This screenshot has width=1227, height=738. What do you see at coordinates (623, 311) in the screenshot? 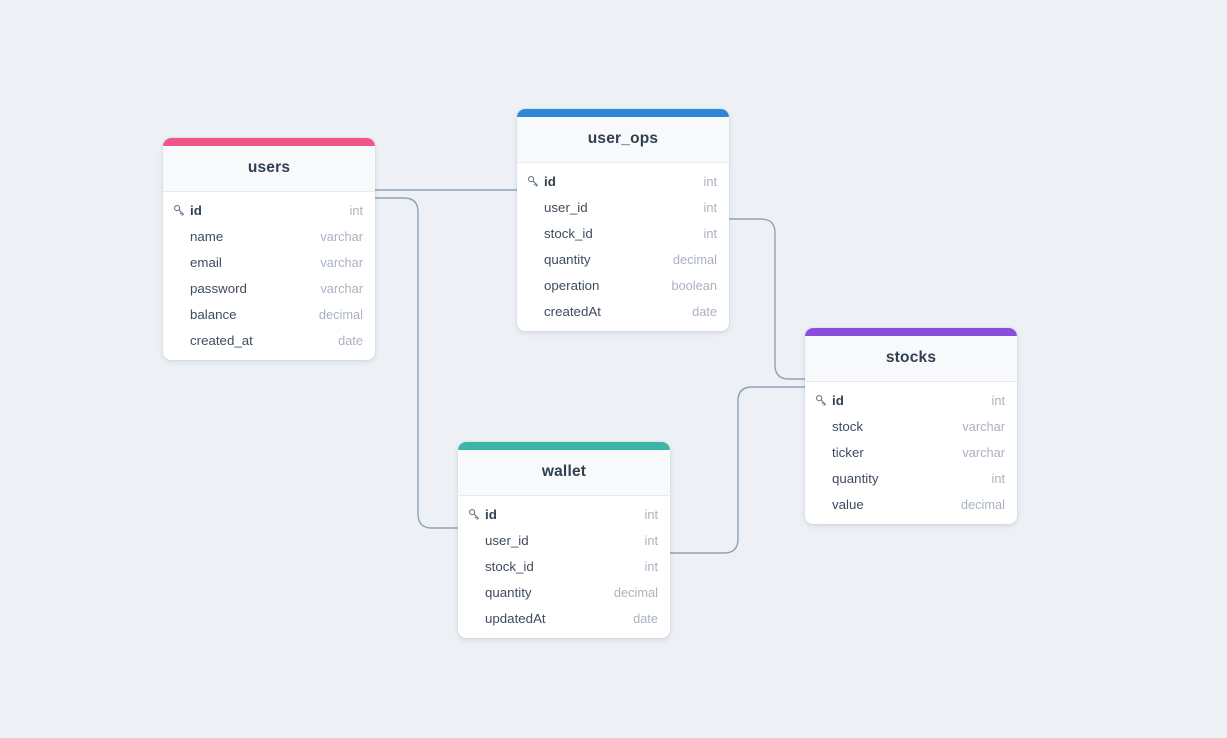
I see `field-row: createdAt date` at bounding box center [623, 311].